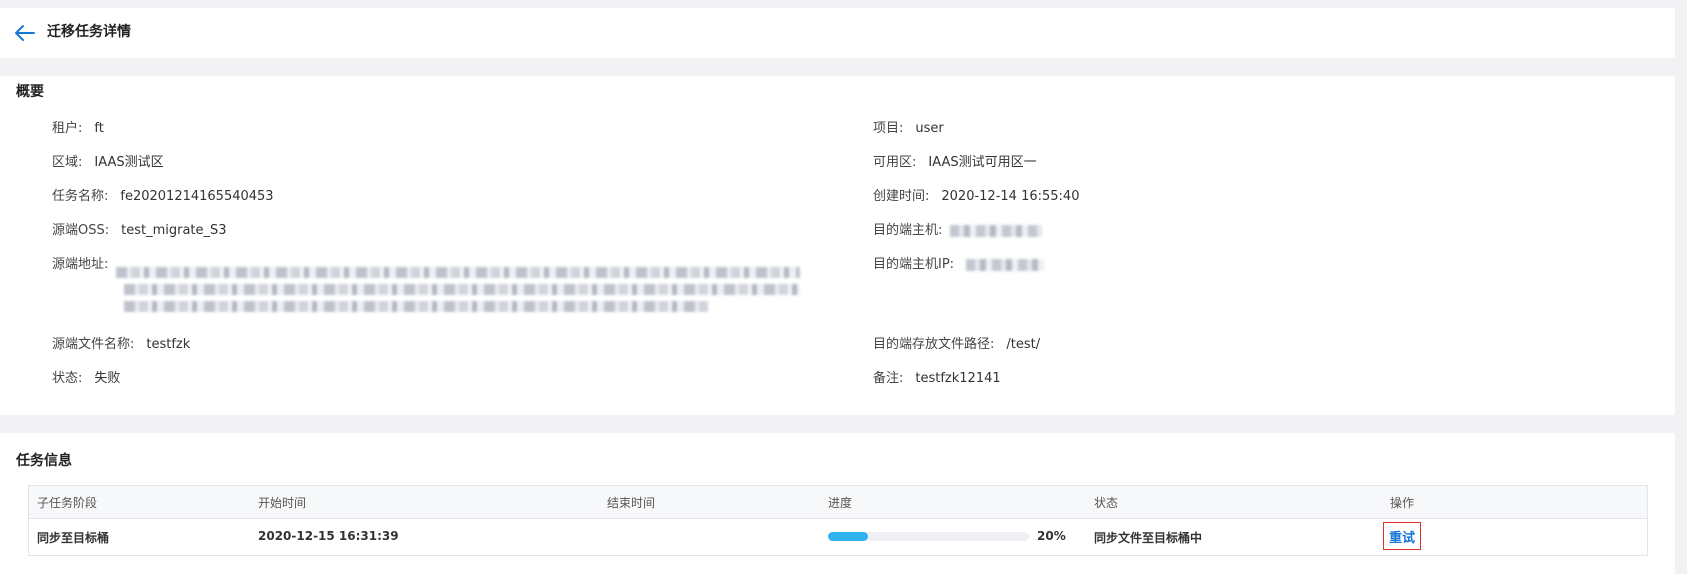 This screenshot has width=1687, height=574. What do you see at coordinates (30, 92) in the screenshot?
I see `overview-title: 概要` at bounding box center [30, 92].